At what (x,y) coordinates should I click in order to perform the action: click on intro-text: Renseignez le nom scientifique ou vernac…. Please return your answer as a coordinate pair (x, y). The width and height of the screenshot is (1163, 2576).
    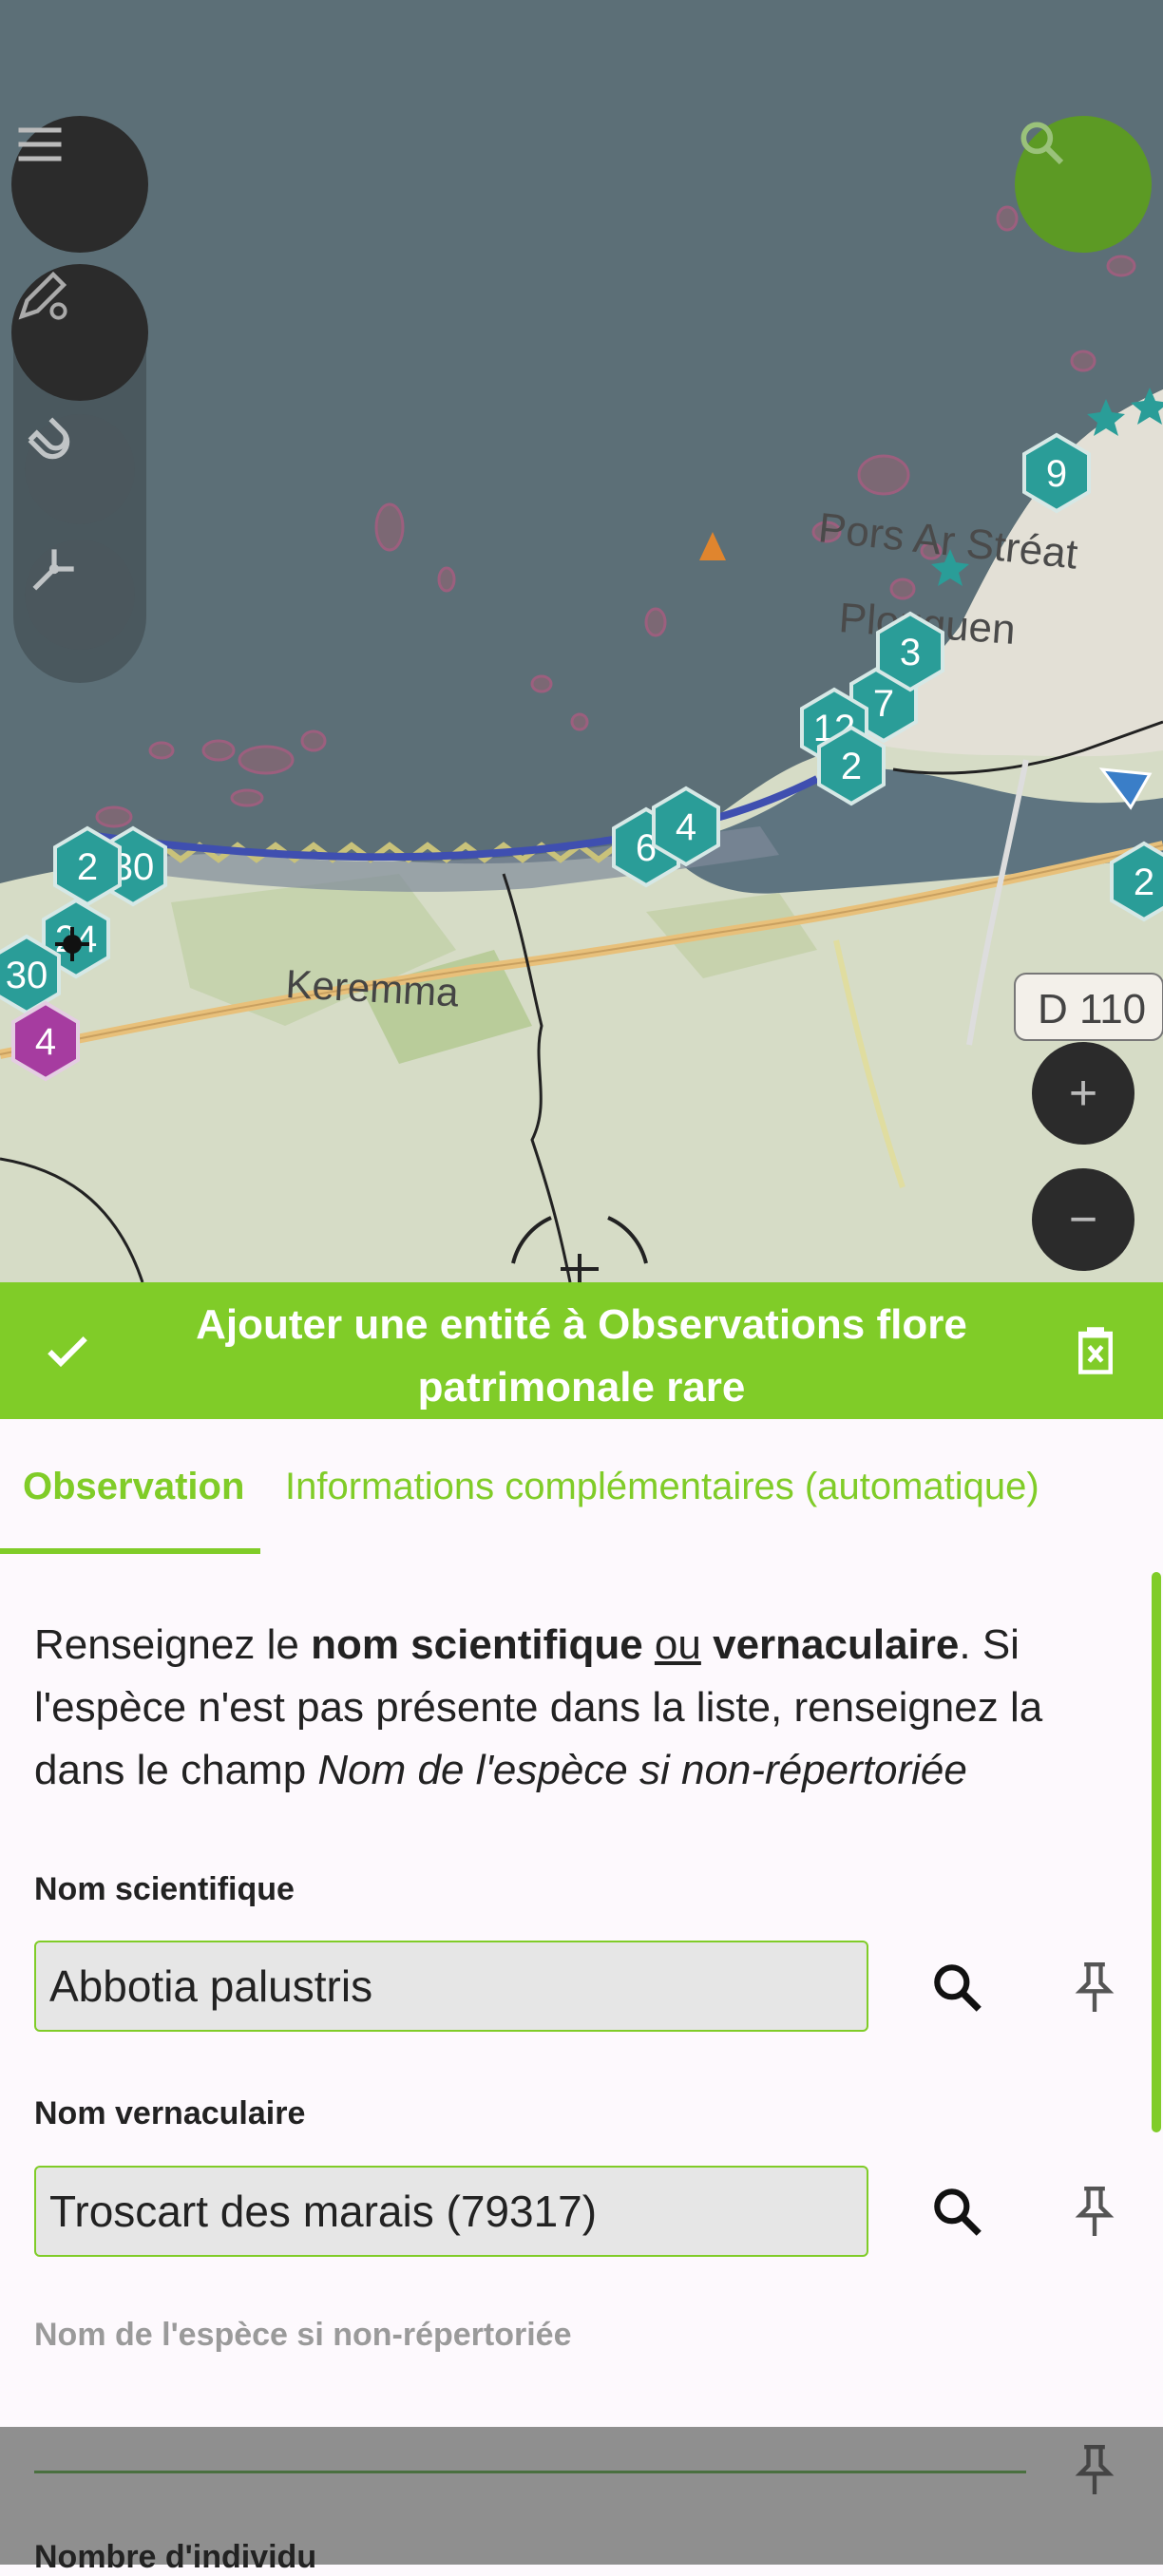
    Looking at the image, I should click on (539, 1707).